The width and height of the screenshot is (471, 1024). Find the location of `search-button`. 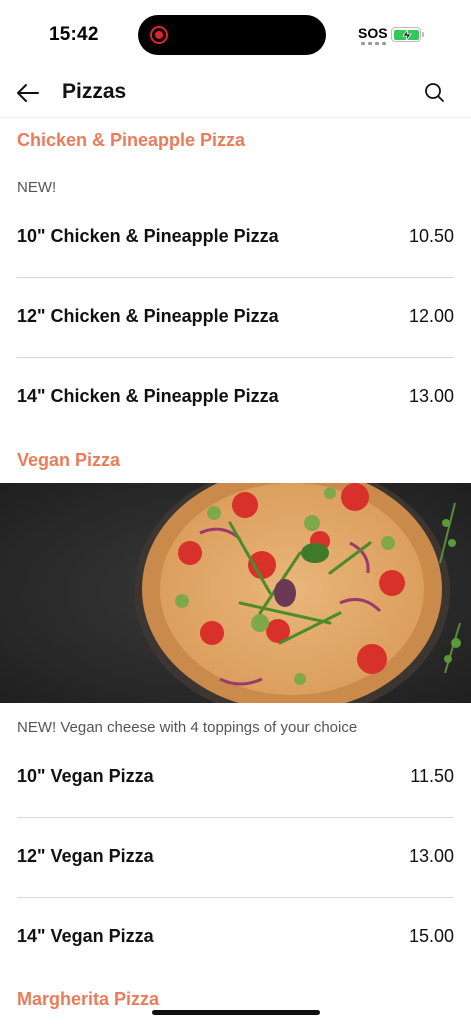

search-button is located at coordinates (435, 93).